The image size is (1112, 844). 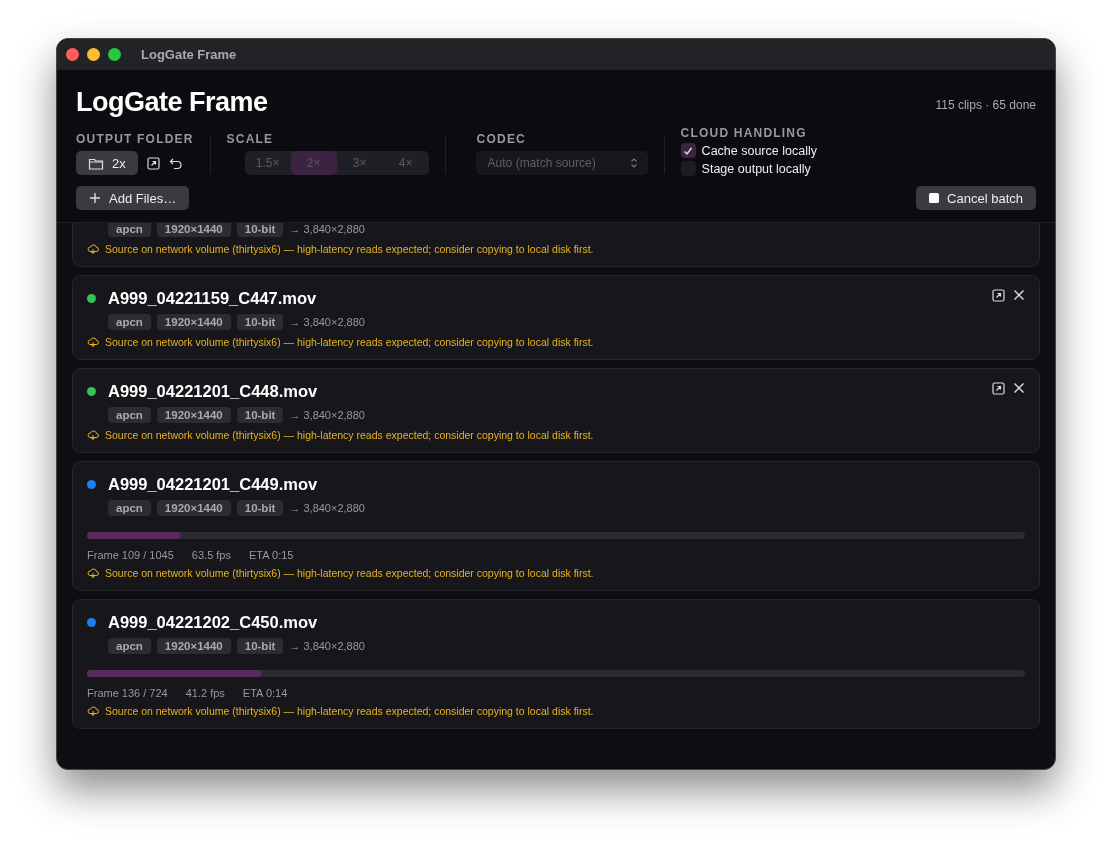 What do you see at coordinates (107, 163) in the screenshot?
I see `folder-button: 2x` at bounding box center [107, 163].